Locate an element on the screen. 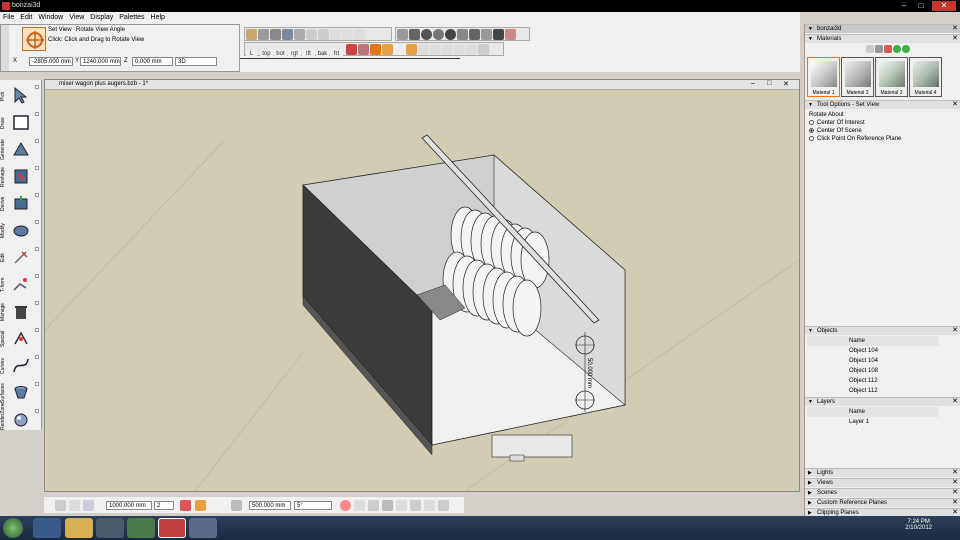  orbit-icon is located at coordinates (387, 49).